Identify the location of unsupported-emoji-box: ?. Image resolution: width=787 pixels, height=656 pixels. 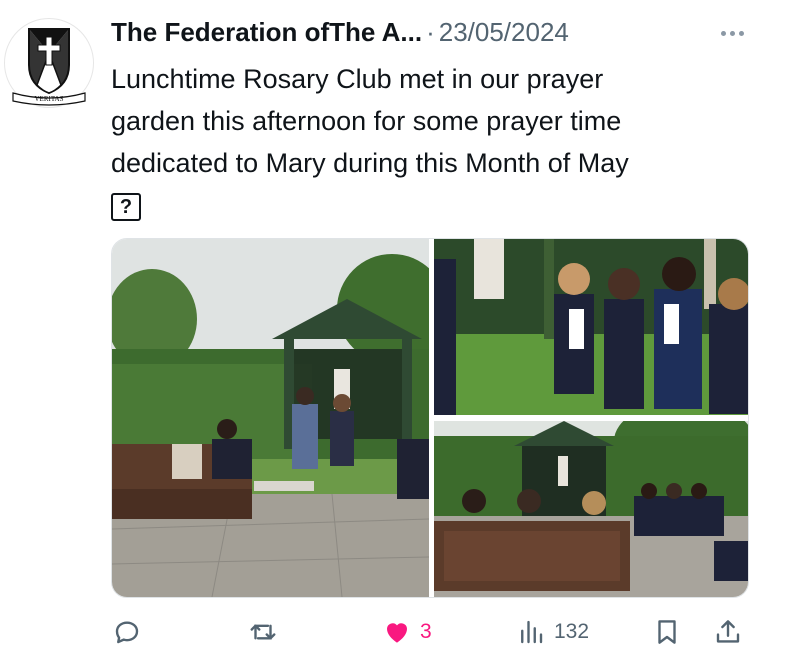
(126, 206).